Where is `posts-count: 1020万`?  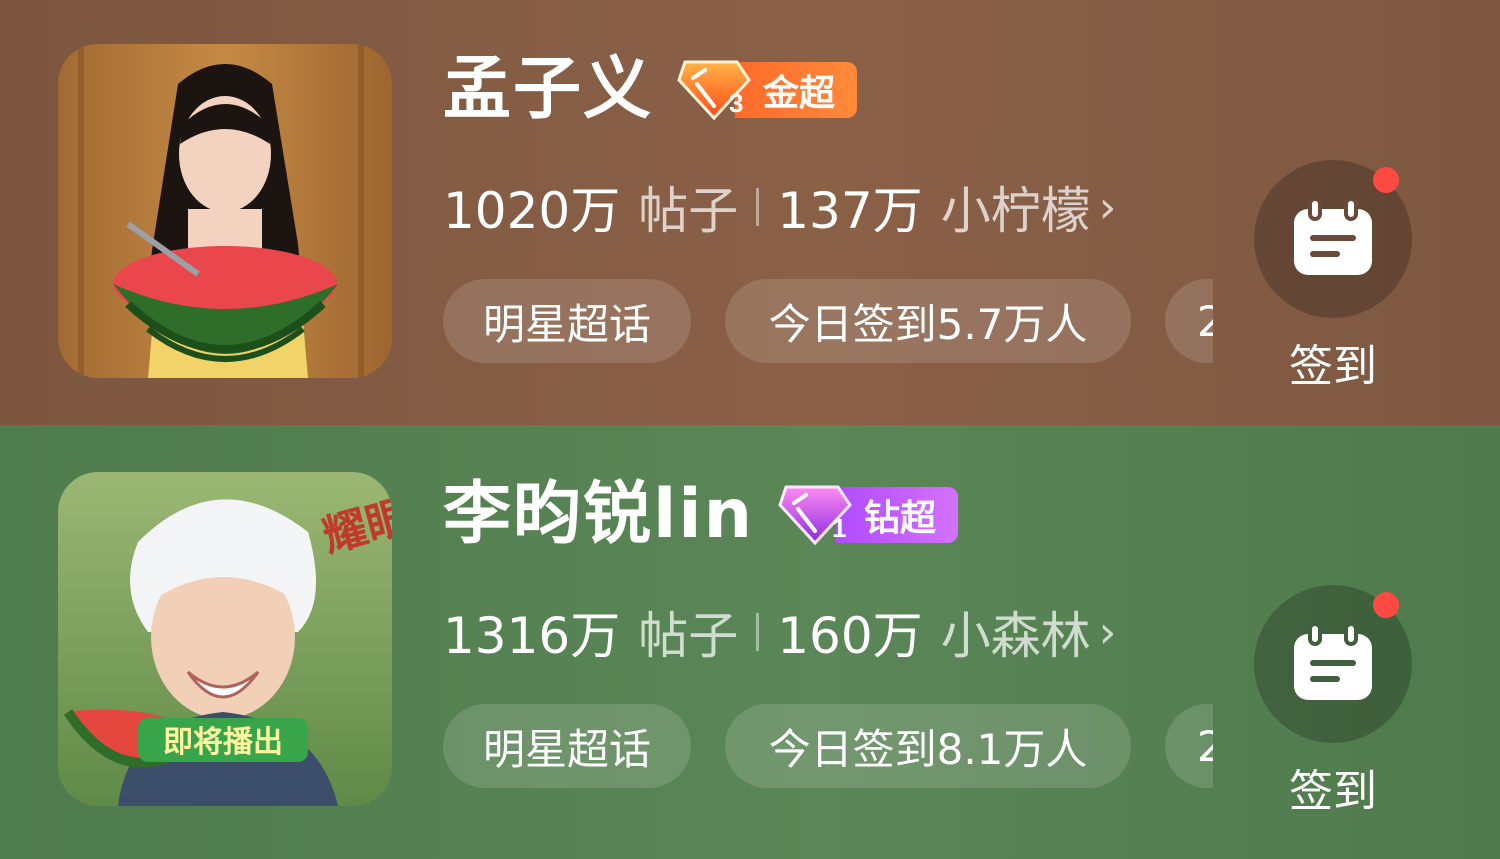 posts-count: 1020万 is located at coordinates (532, 211).